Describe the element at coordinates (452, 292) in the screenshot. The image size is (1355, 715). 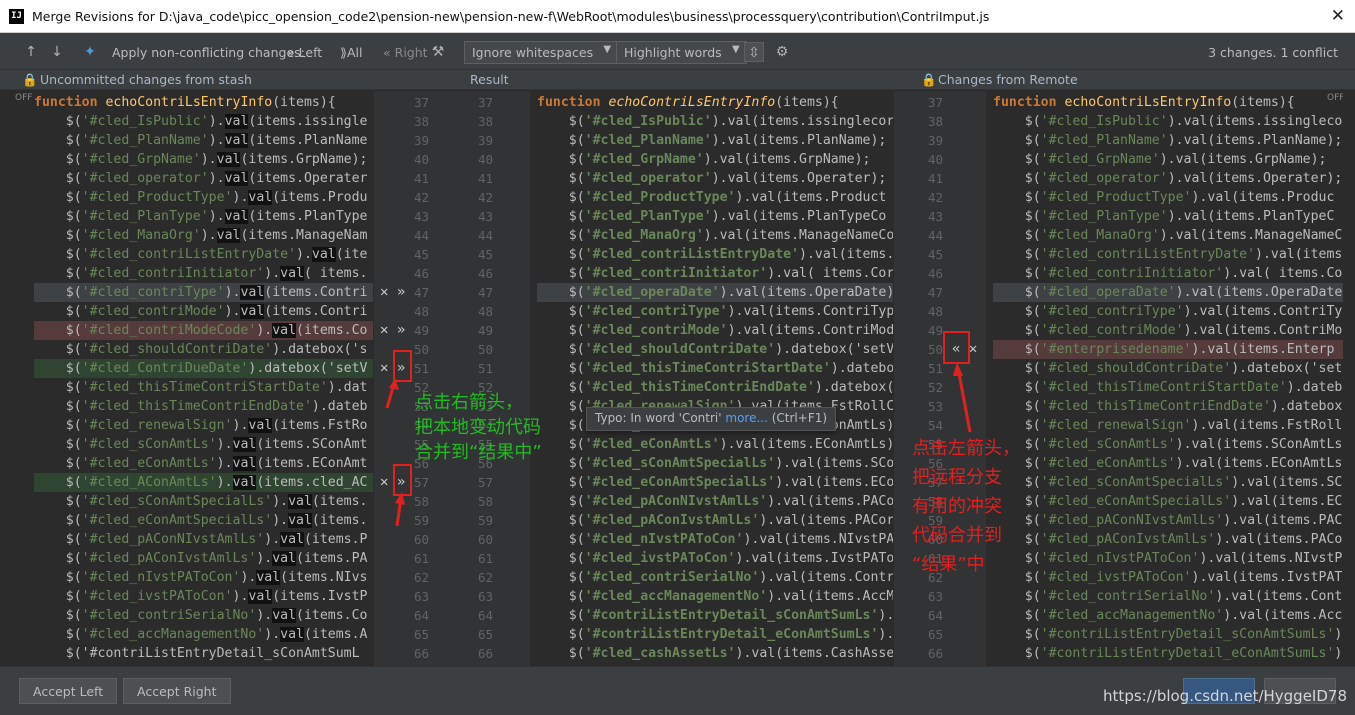
I see `gutter-row: 47 47 ✕ »` at that location.